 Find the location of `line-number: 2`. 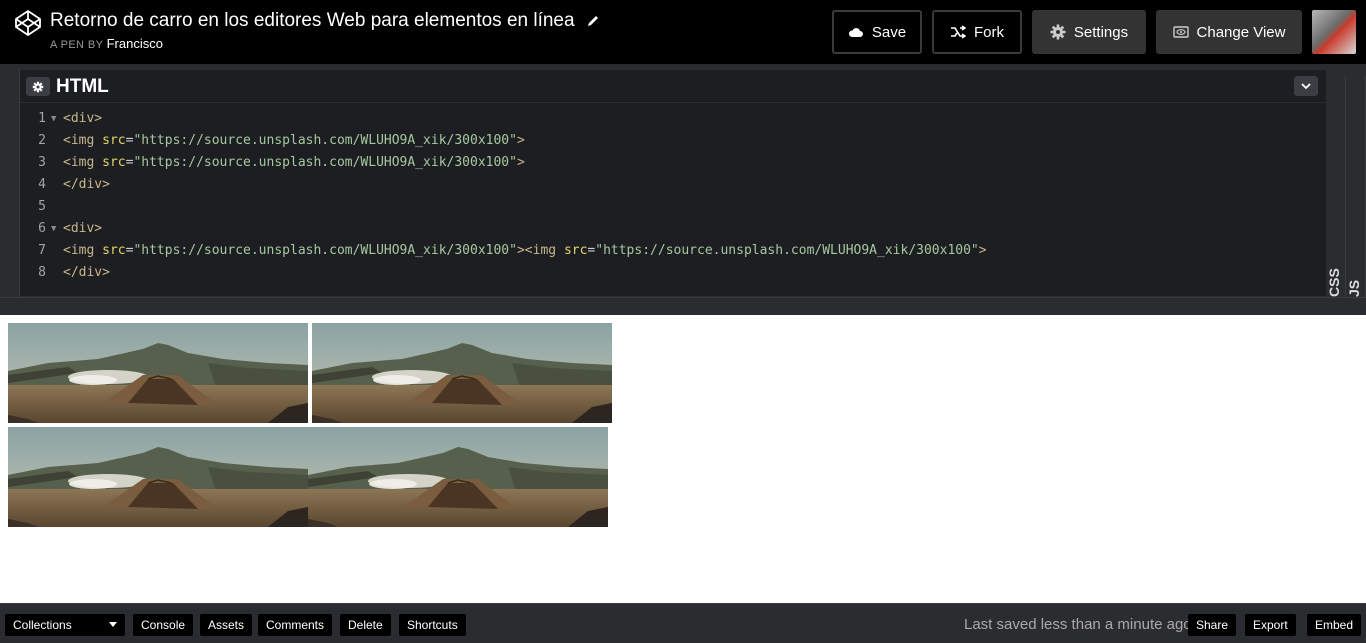

line-number: 2 is located at coordinates (42, 140).